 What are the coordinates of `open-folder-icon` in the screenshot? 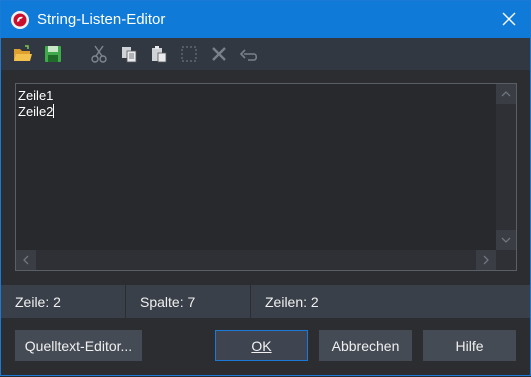 It's located at (23, 53).